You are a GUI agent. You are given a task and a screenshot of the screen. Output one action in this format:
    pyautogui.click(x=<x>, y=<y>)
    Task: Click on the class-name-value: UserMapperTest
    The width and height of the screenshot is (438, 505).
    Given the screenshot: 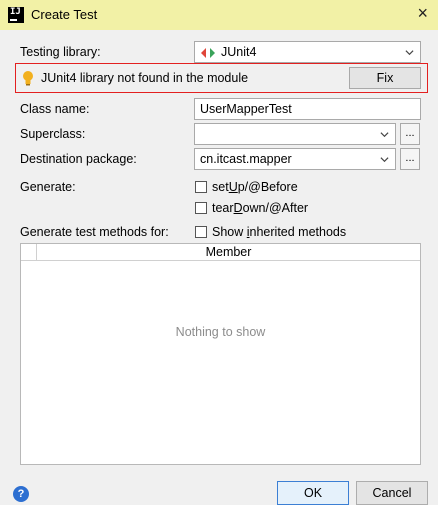 What is the action you would take?
    pyautogui.click(x=246, y=109)
    